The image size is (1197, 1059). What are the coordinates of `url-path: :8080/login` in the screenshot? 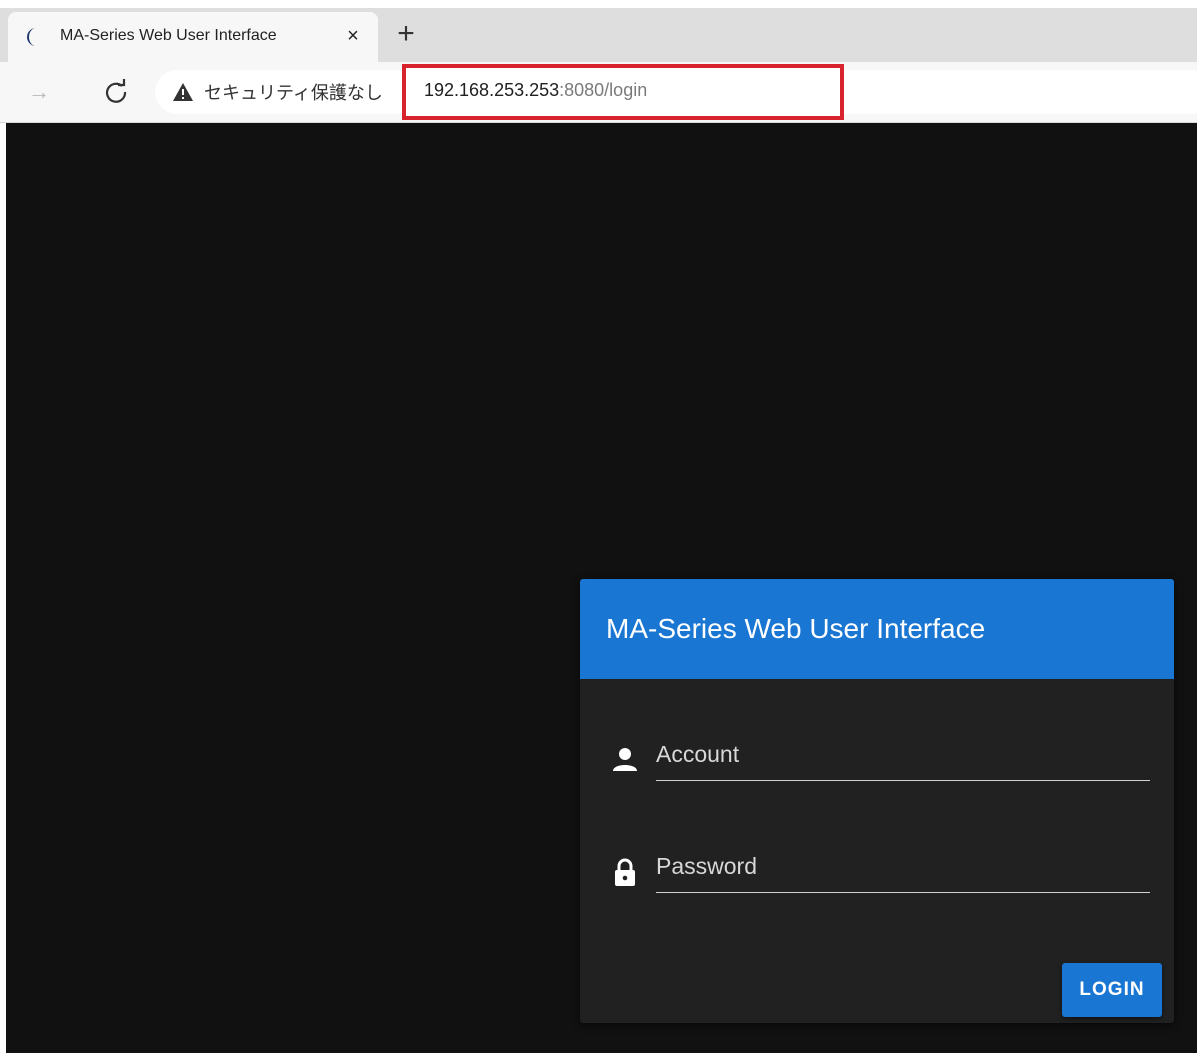 It's located at (603, 90).